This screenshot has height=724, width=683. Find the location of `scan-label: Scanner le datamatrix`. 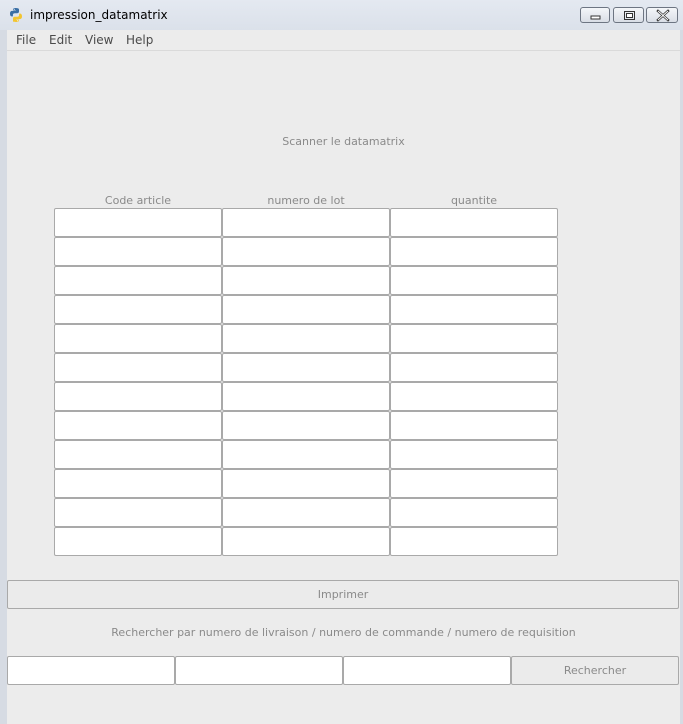

scan-label: Scanner le datamatrix is located at coordinates (343, 141).